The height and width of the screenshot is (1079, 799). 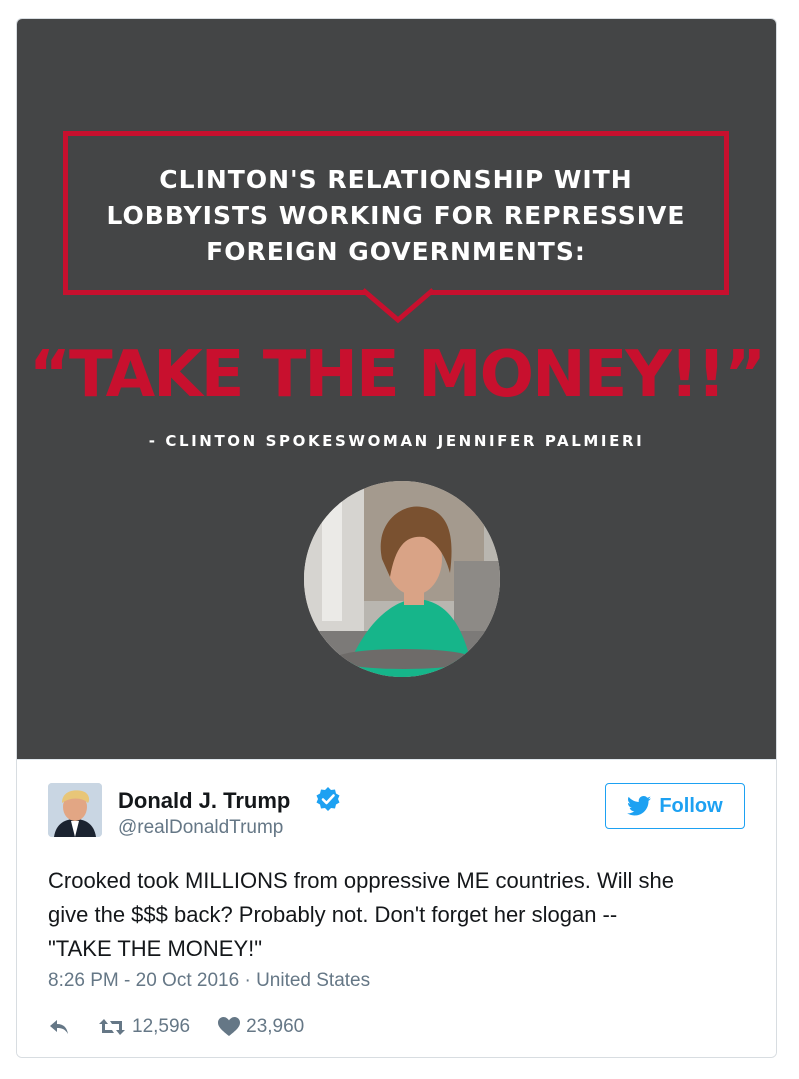 What do you see at coordinates (75, 810) in the screenshot?
I see `avatar` at bounding box center [75, 810].